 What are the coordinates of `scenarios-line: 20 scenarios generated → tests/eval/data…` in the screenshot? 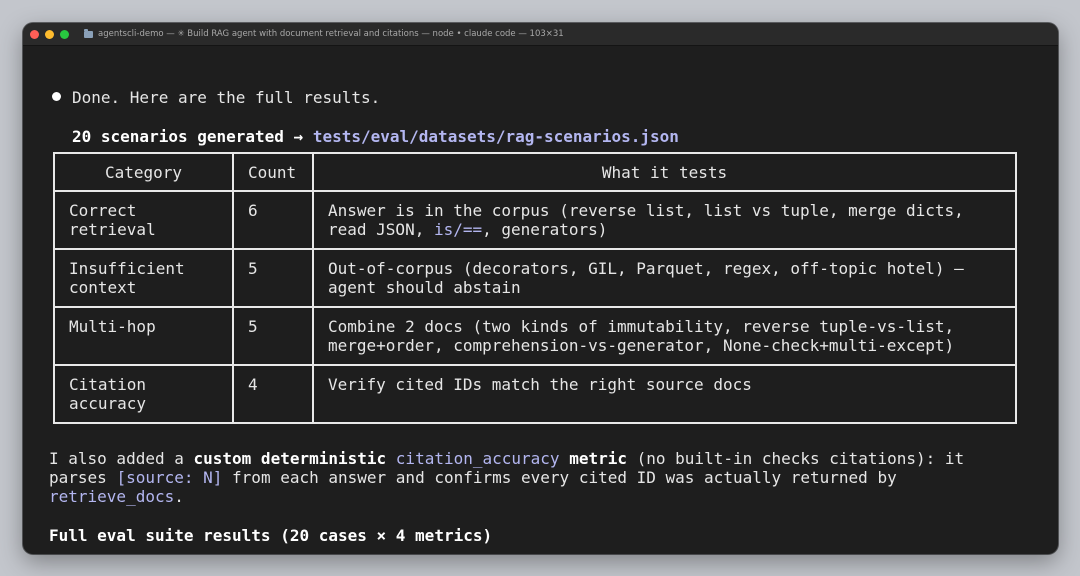 It's located at (375, 136).